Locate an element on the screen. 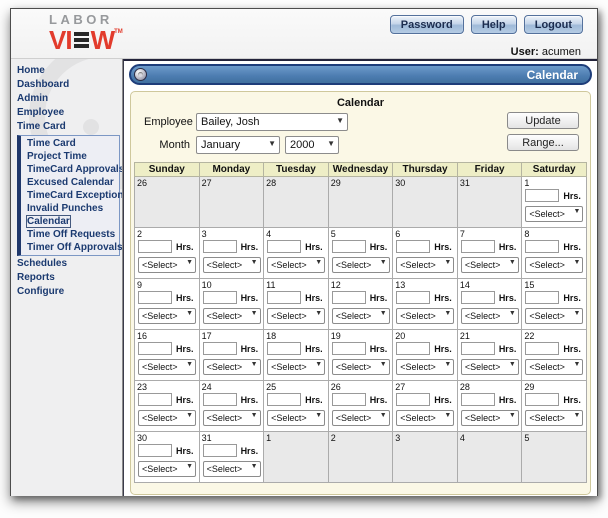 This screenshot has width=608, height=518. employee-select-wrap: Bailey, Josh is located at coordinates (272, 121).